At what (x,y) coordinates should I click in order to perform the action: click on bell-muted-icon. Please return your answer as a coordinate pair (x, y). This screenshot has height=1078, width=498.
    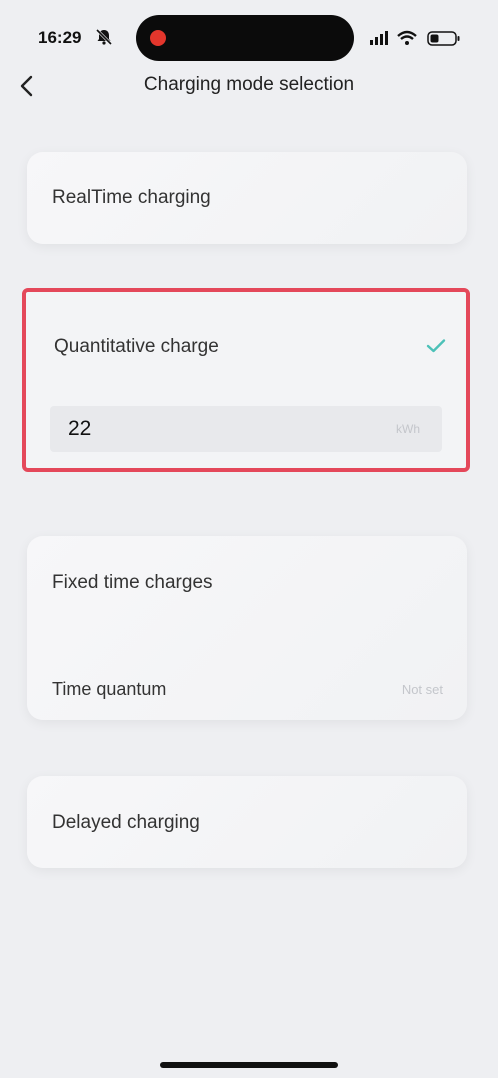
    Looking at the image, I should click on (104, 37).